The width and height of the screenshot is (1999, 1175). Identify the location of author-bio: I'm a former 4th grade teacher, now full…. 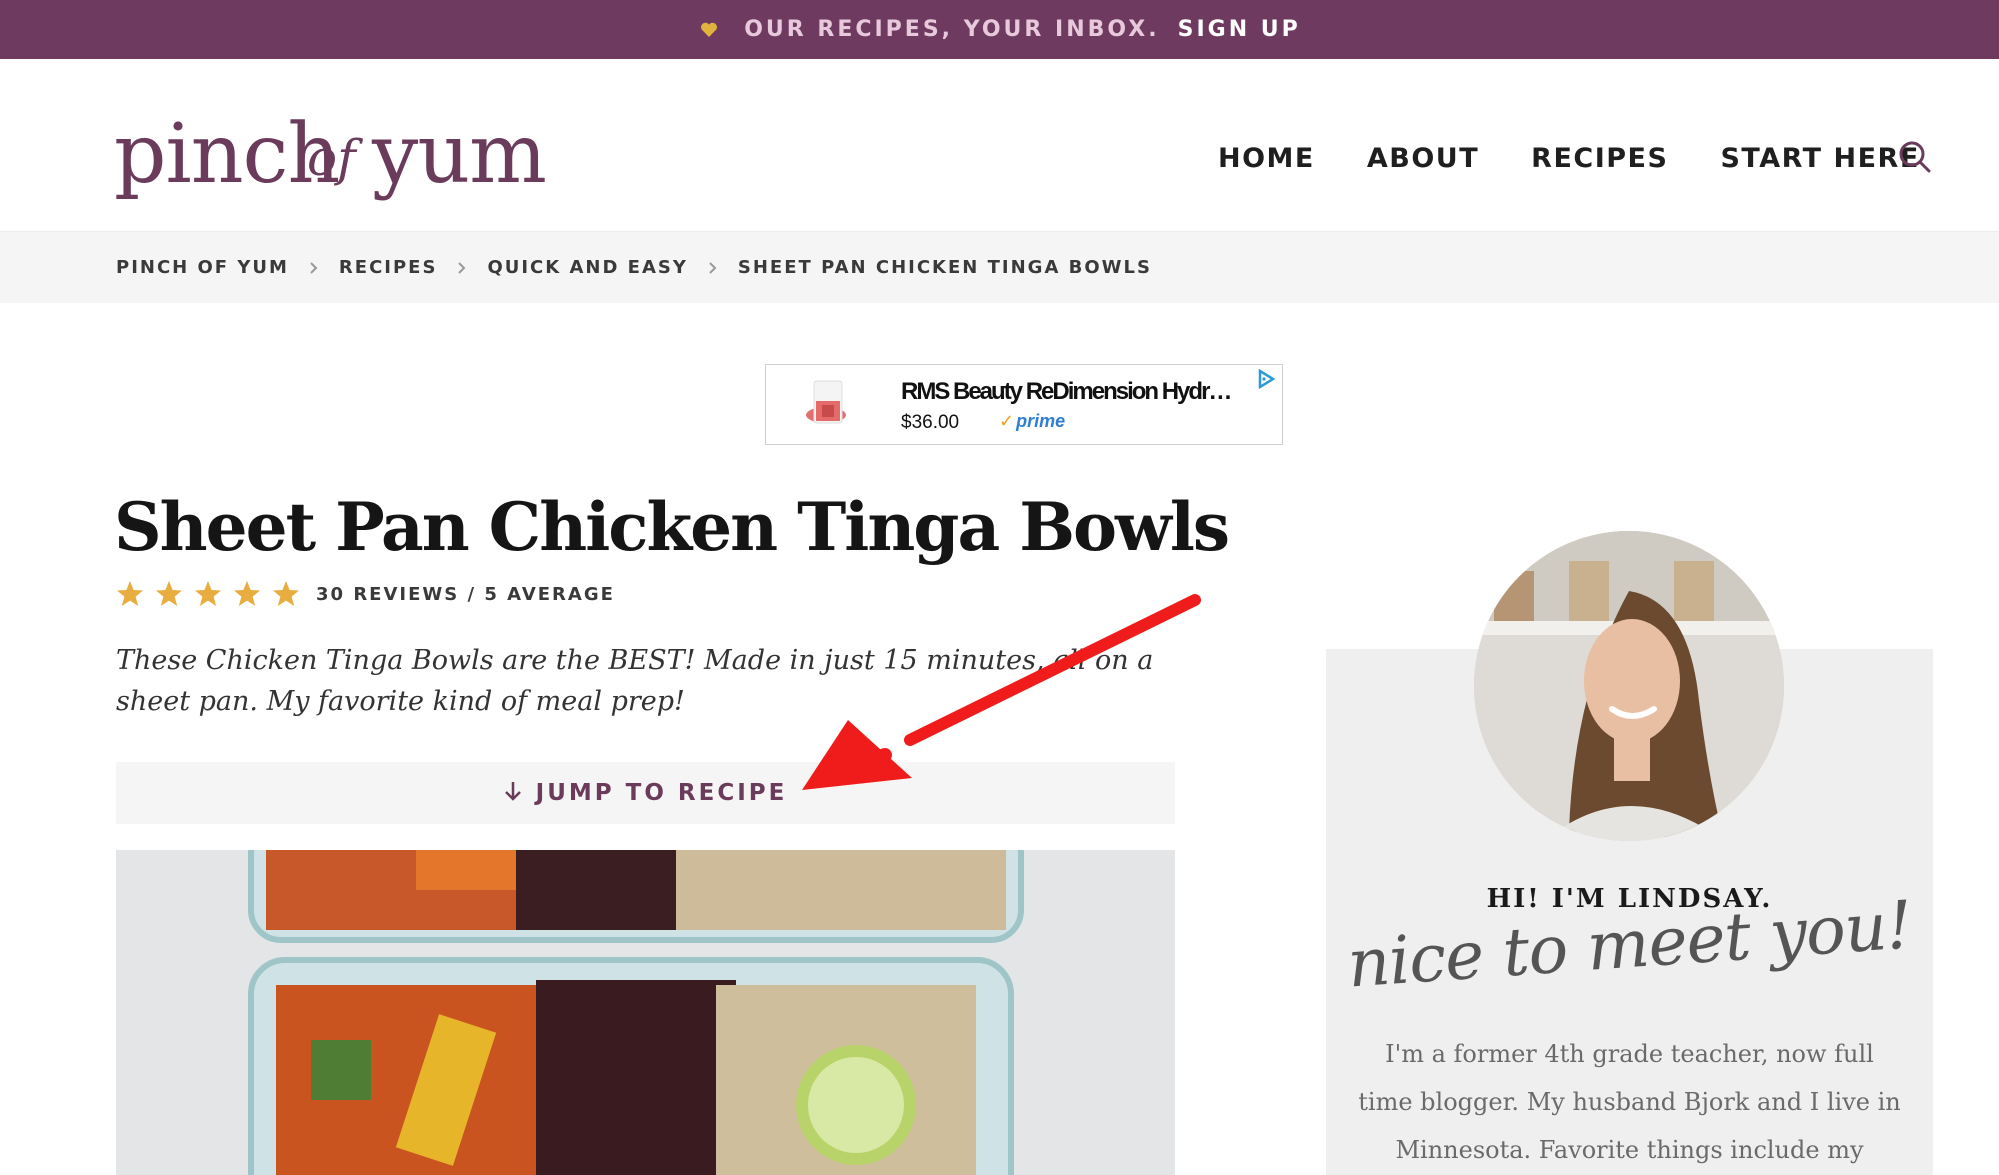
(1629, 1102).